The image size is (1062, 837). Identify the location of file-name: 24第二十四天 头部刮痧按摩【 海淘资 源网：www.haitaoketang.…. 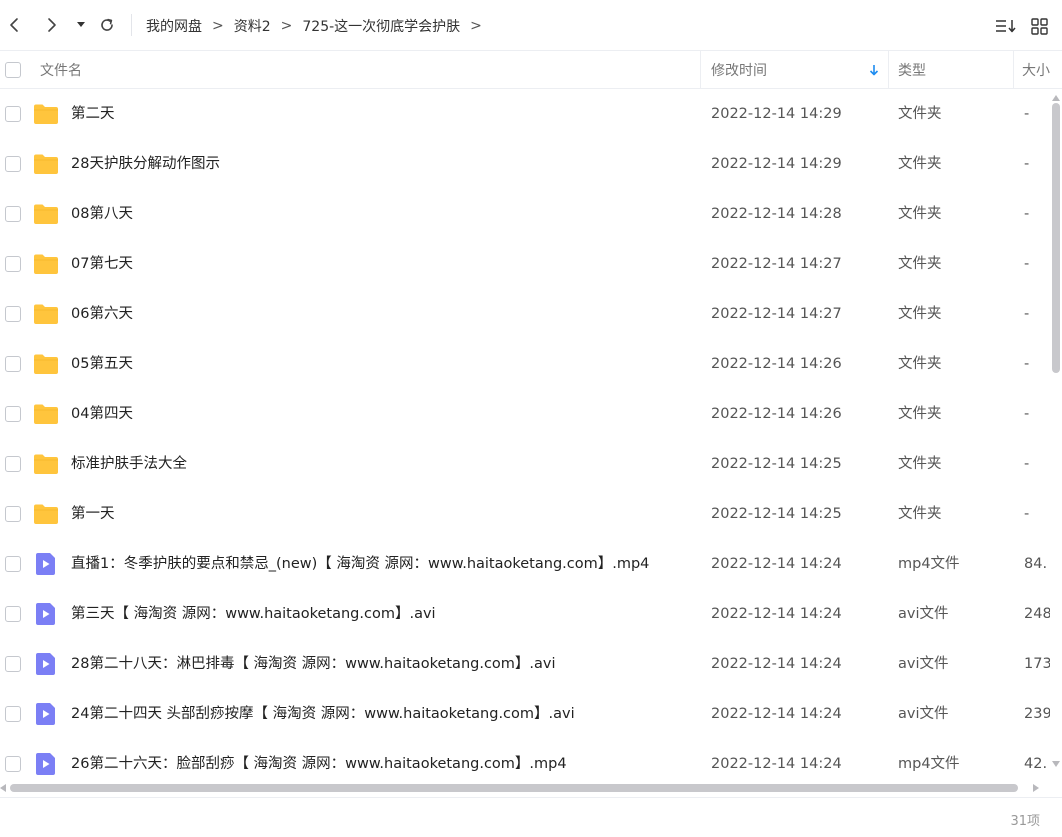
(323, 714).